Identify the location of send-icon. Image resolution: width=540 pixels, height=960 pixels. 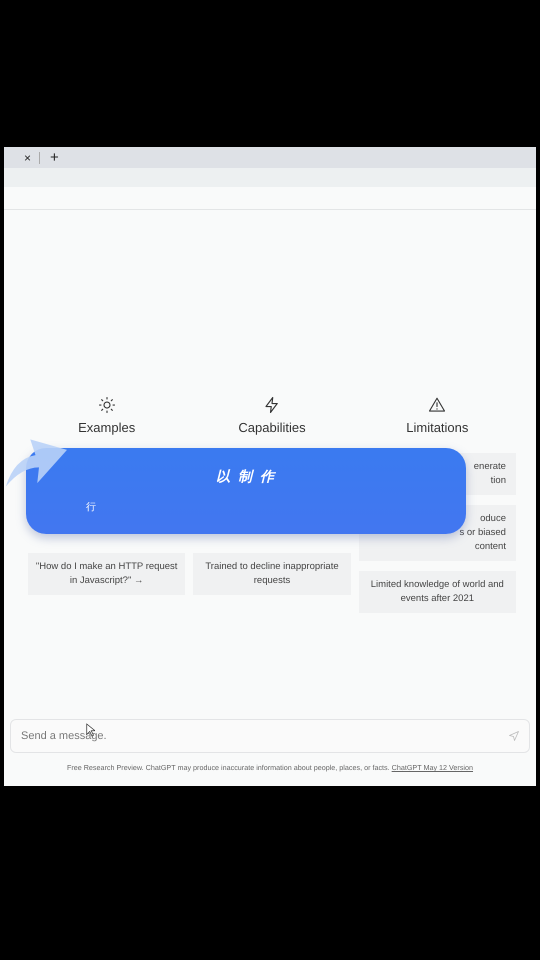
(514, 736).